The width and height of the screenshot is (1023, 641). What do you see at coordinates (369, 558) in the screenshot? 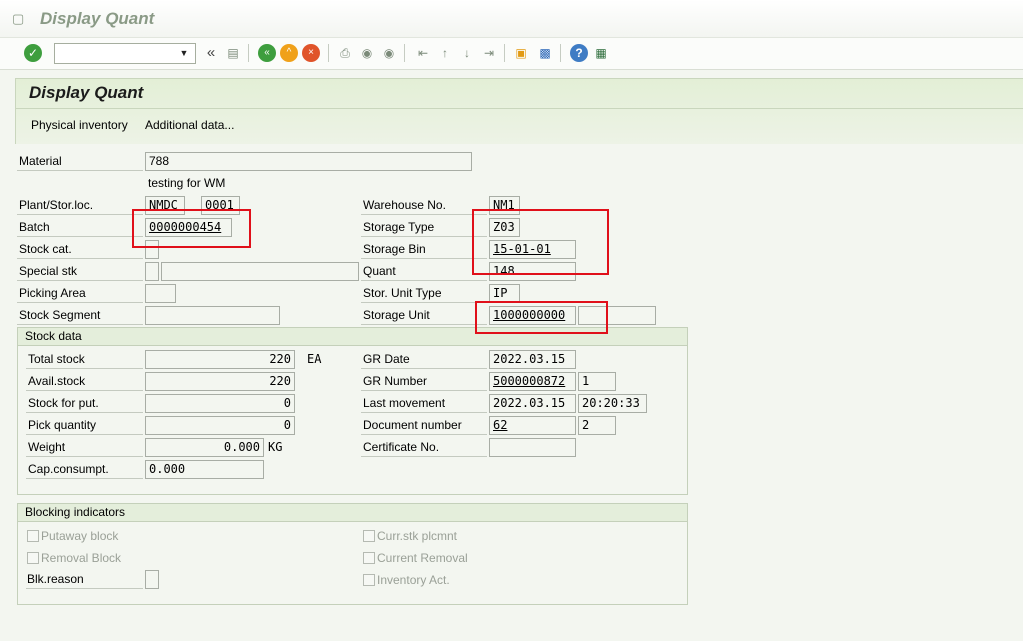
I see `current-removal-checkbox` at bounding box center [369, 558].